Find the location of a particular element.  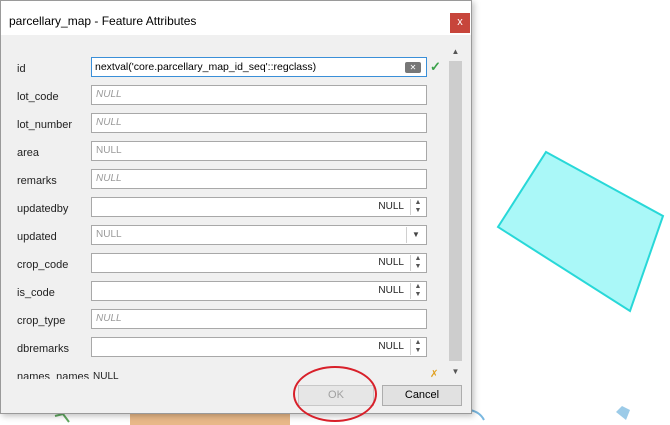

crop-code-value: NULL is located at coordinates (391, 262).